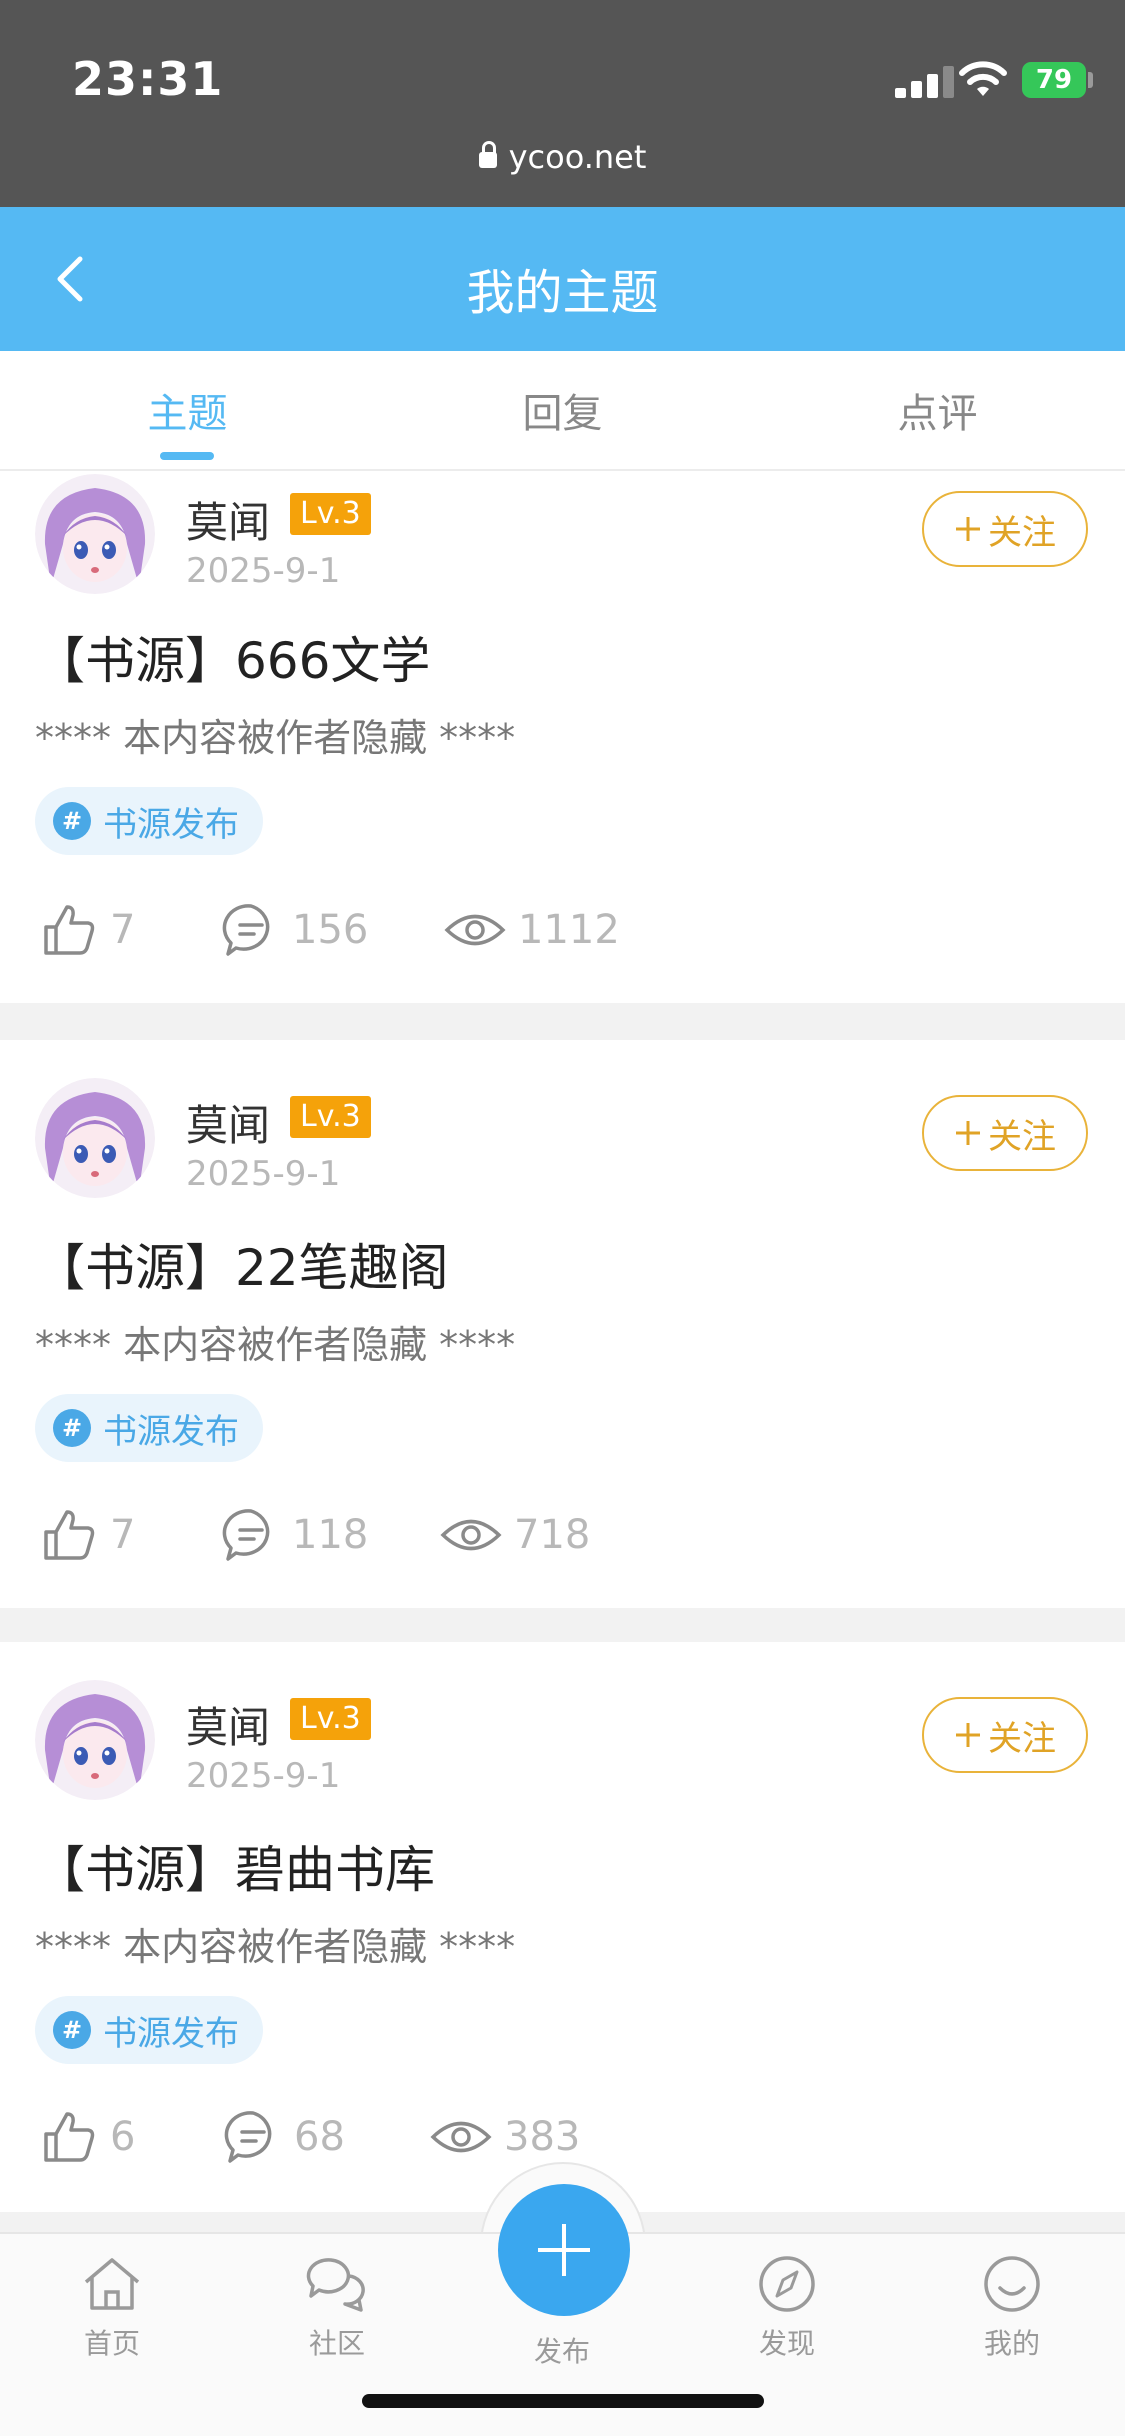 The height and width of the screenshot is (2436, 1125). Describe the element at coordinates (242, 1264) in the screenshot. I see `post-title: 【书源】22笔趣阁` at that location.